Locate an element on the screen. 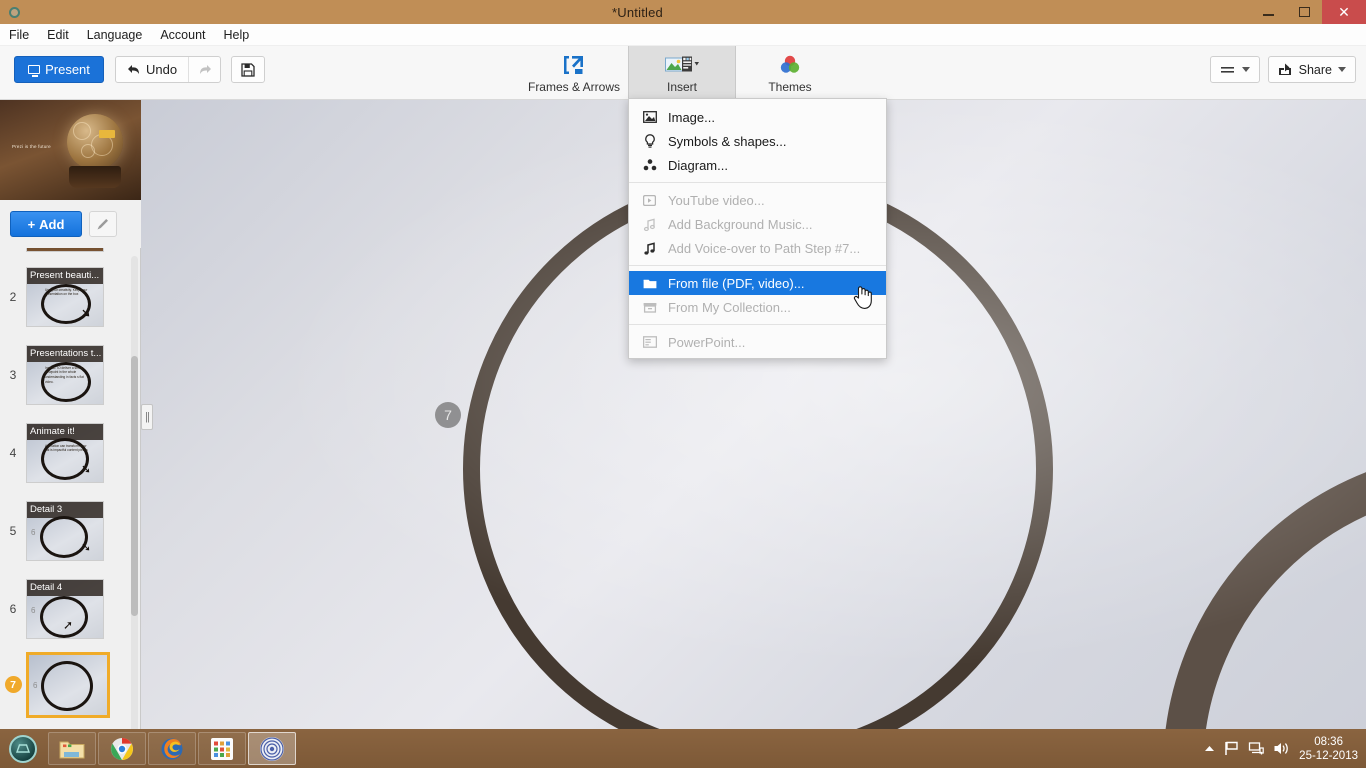  start-button is located at coordinates (23, 748).